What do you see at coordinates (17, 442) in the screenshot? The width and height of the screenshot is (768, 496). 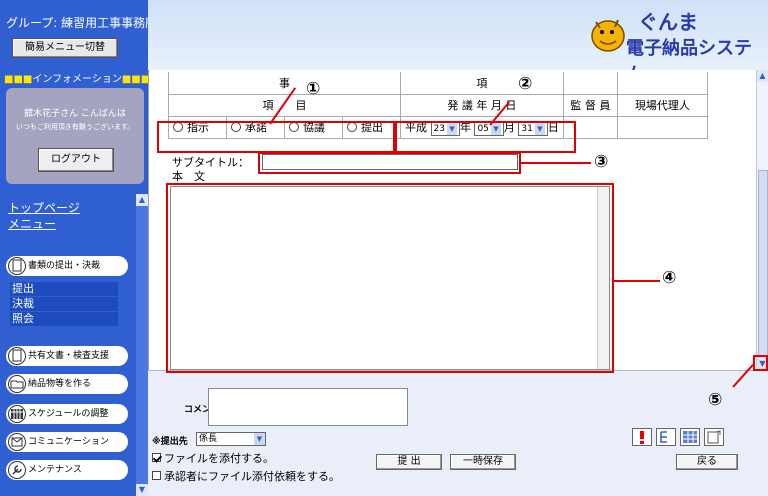 I see `mail-icon` at bounding box center [17, 442].